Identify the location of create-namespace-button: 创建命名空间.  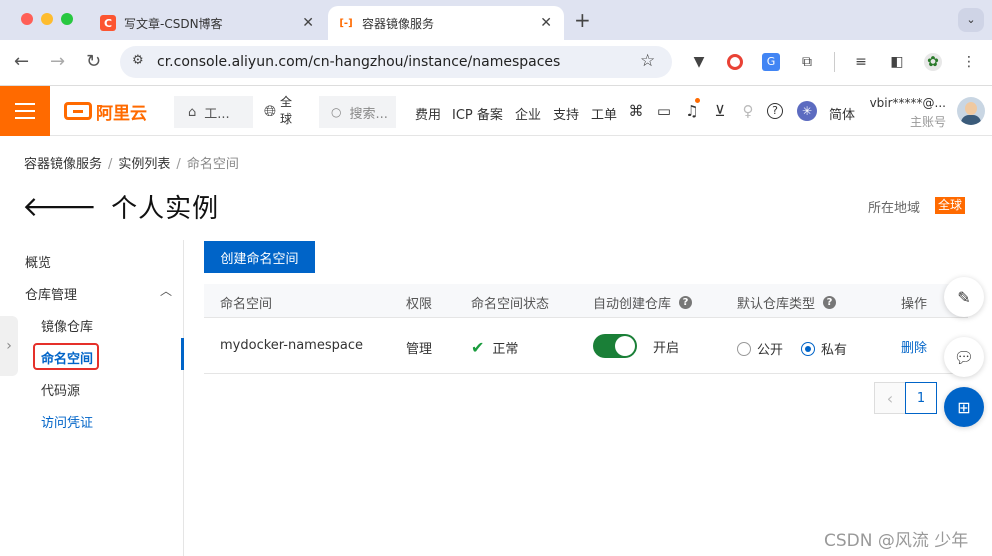
(259, 257).